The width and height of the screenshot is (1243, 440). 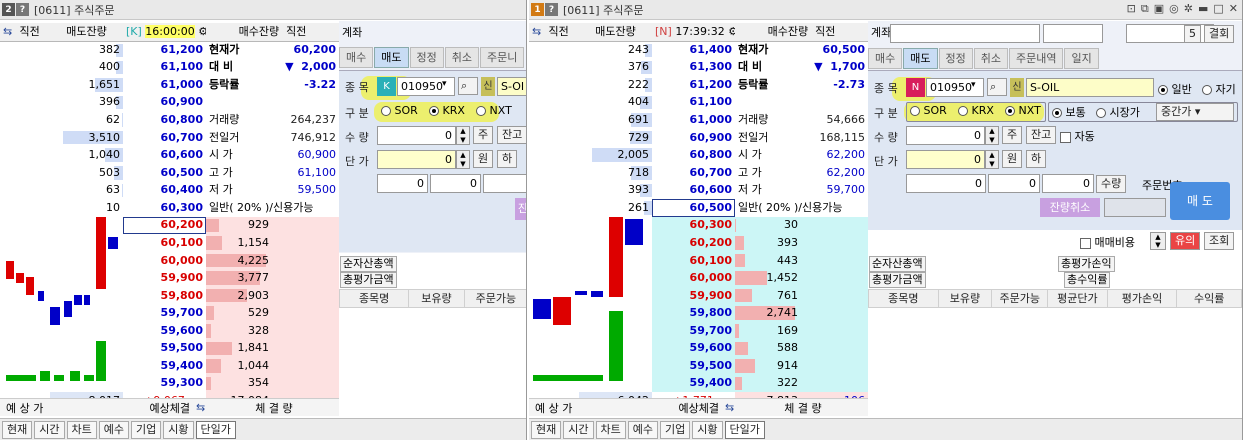 What do you see at coordinates (615, 190) in the screenshot?
I see `ask-qty-cell: 393` at bounding box center [615, 190].